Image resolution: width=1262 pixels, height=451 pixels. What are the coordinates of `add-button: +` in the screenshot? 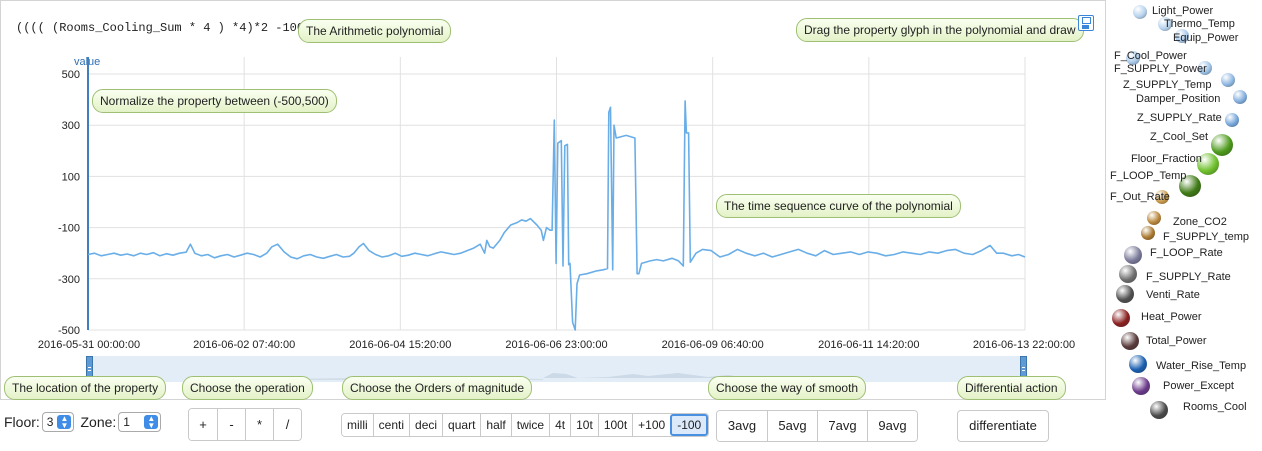 It's located at (203, 424).